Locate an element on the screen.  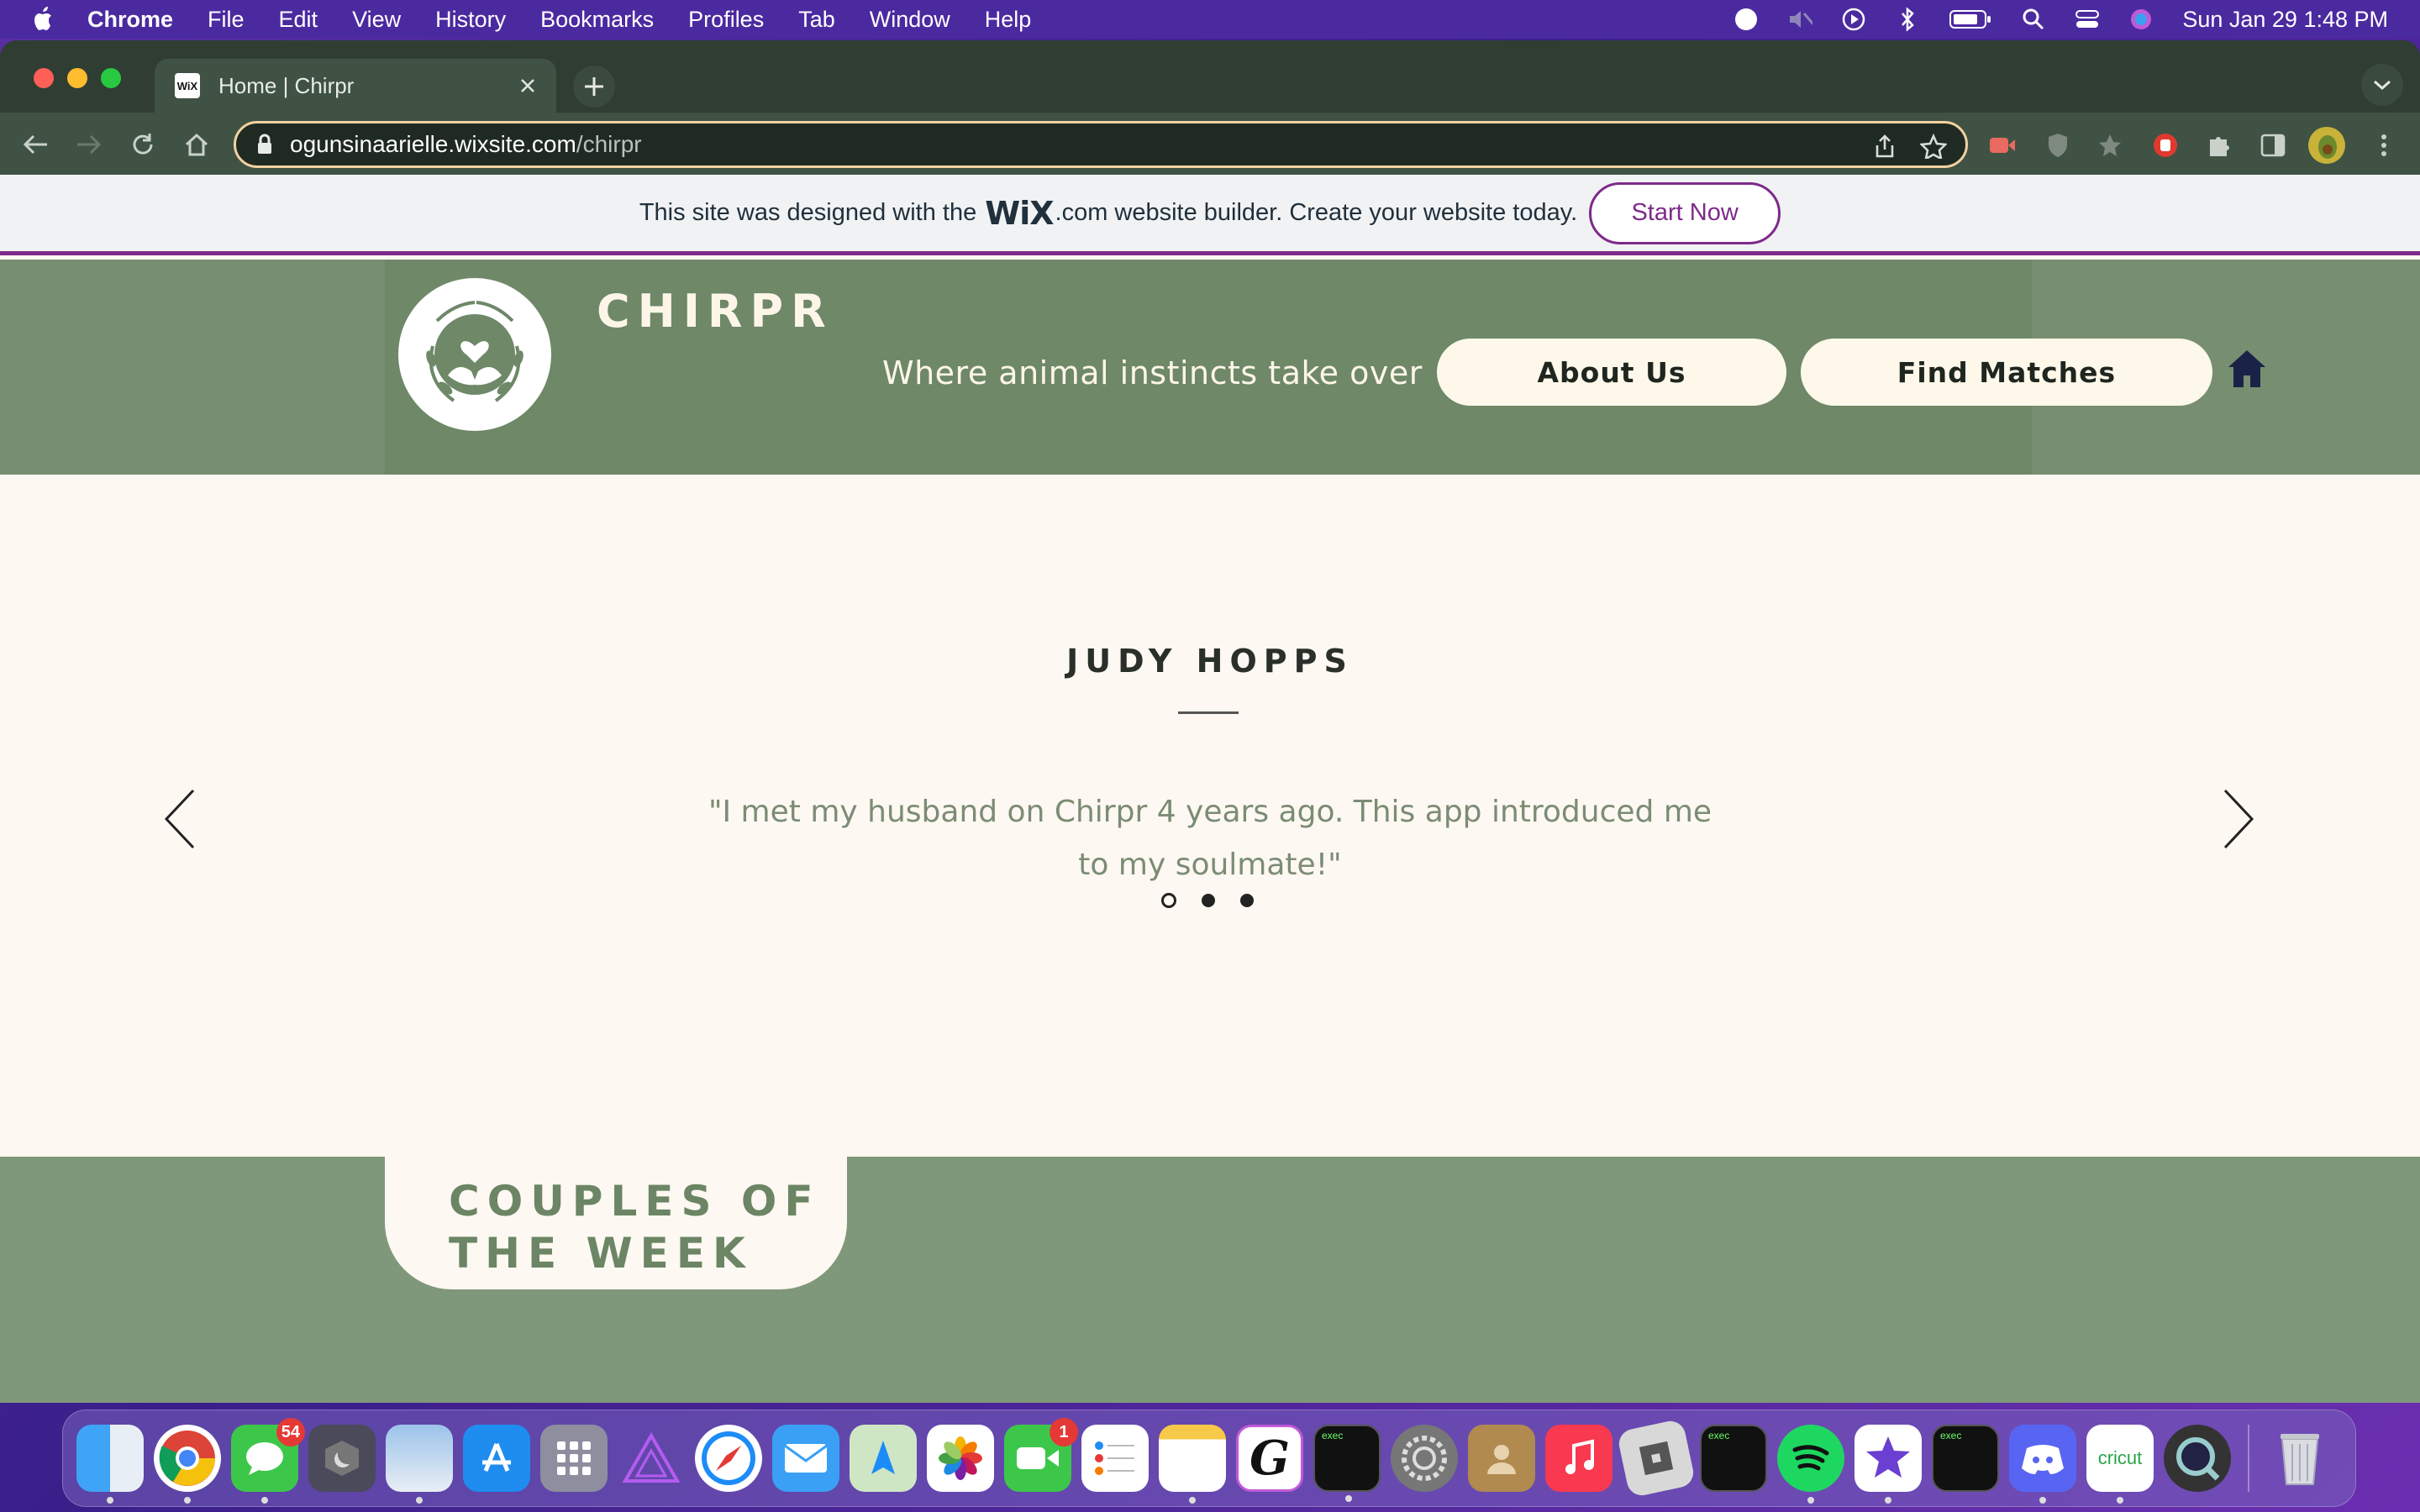
screen-recorder-extension-icon is located at coordinates (2002, 145).